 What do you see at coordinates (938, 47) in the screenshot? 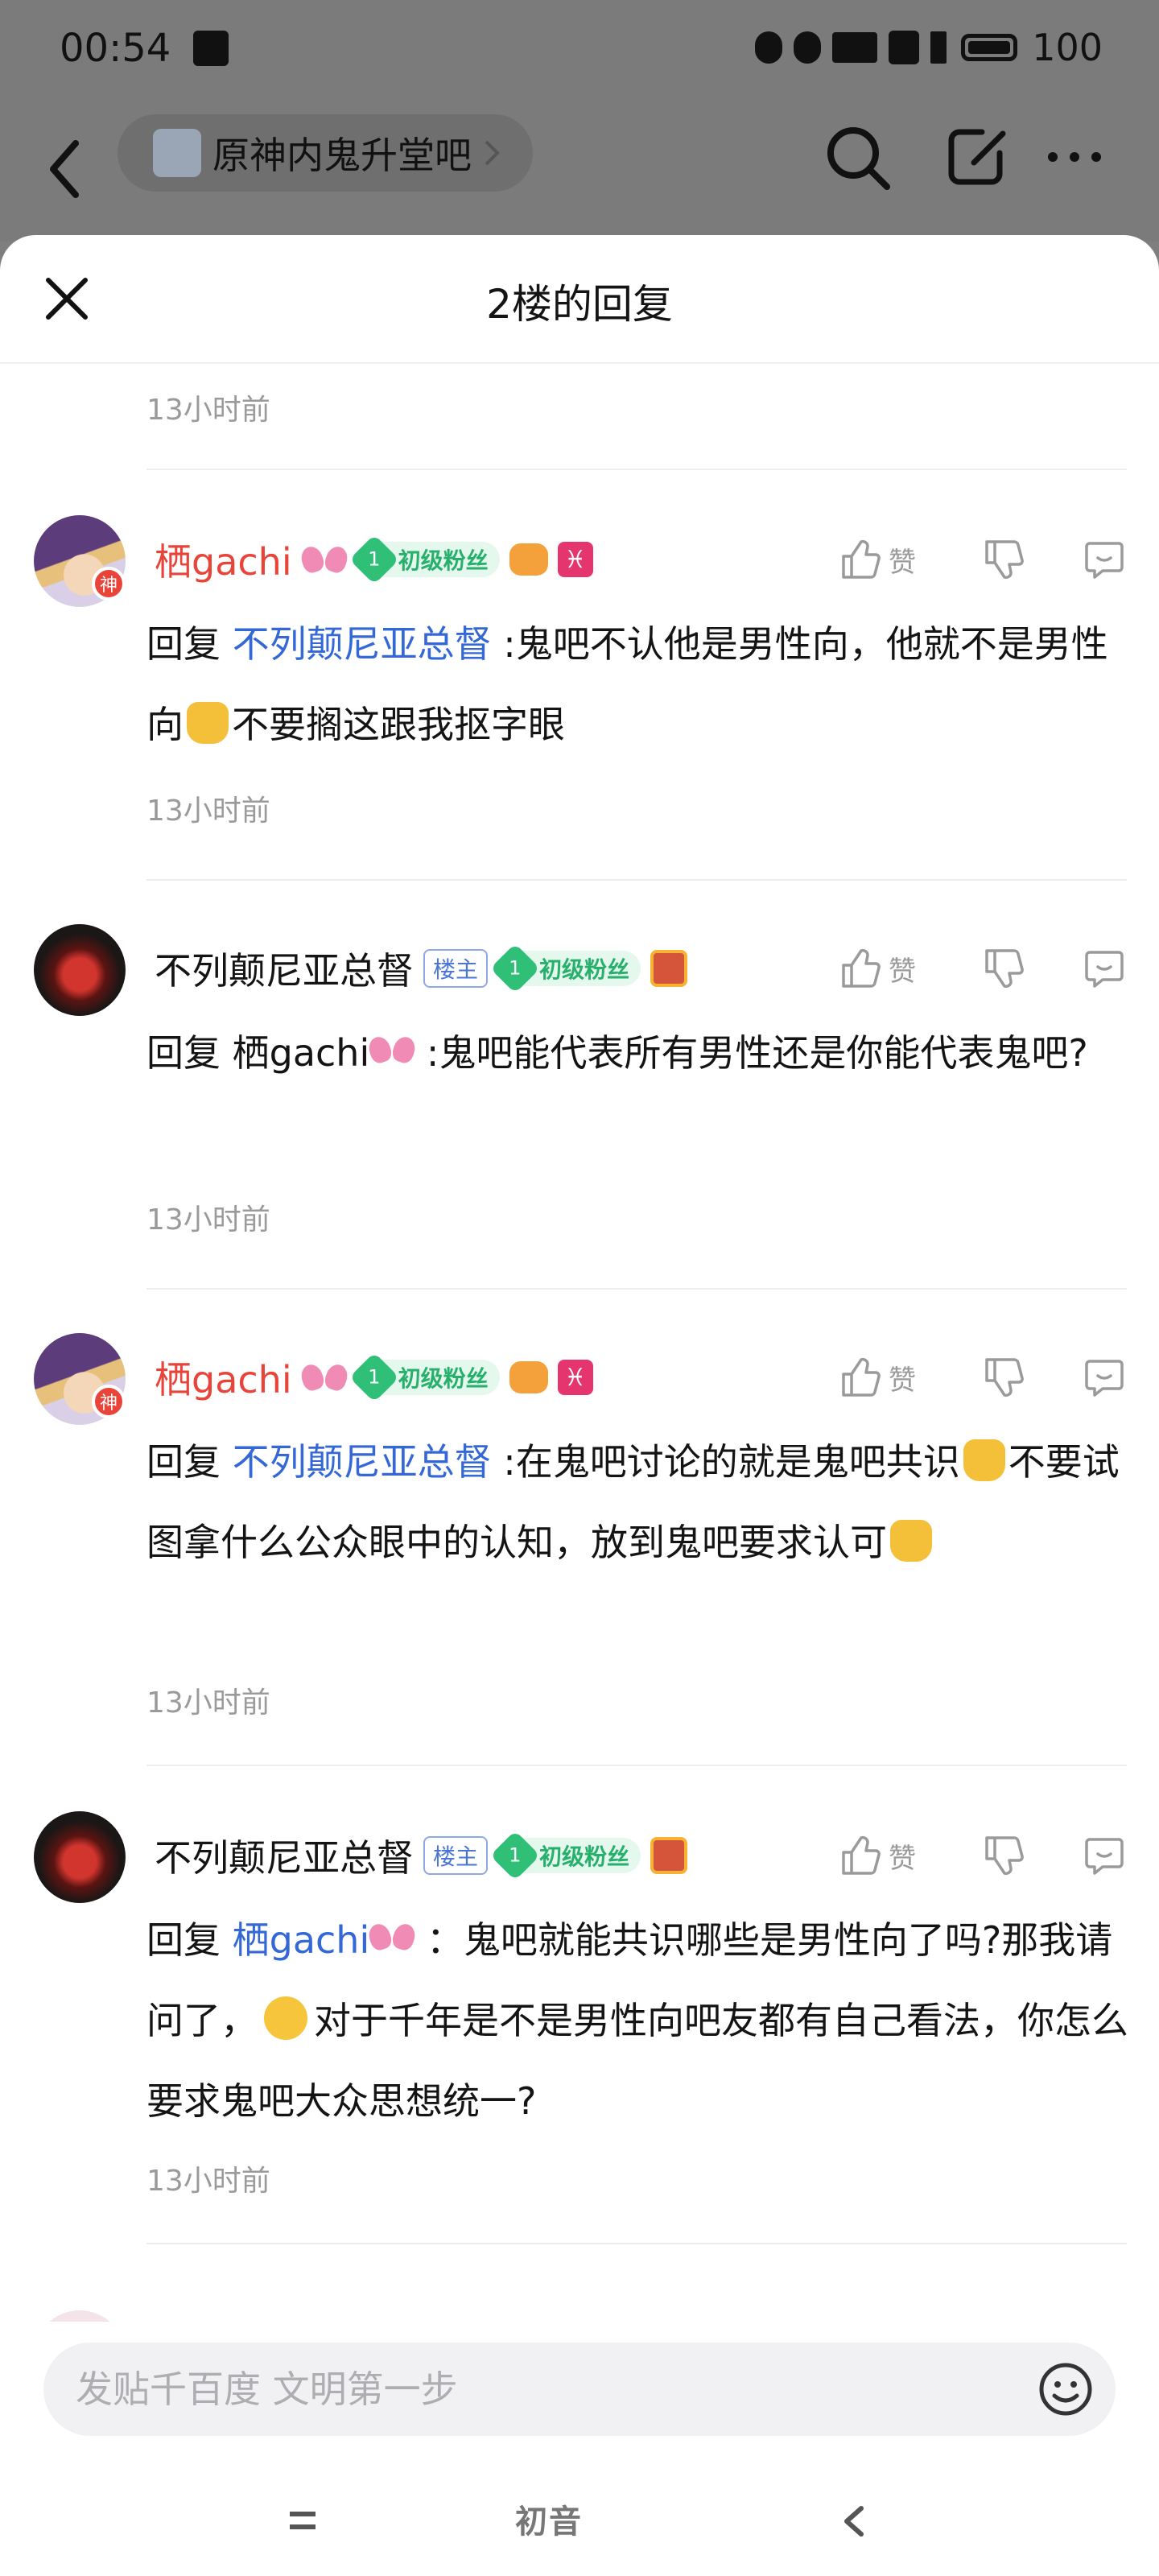
I see `charging-icon` at bounding box center [938, 47].